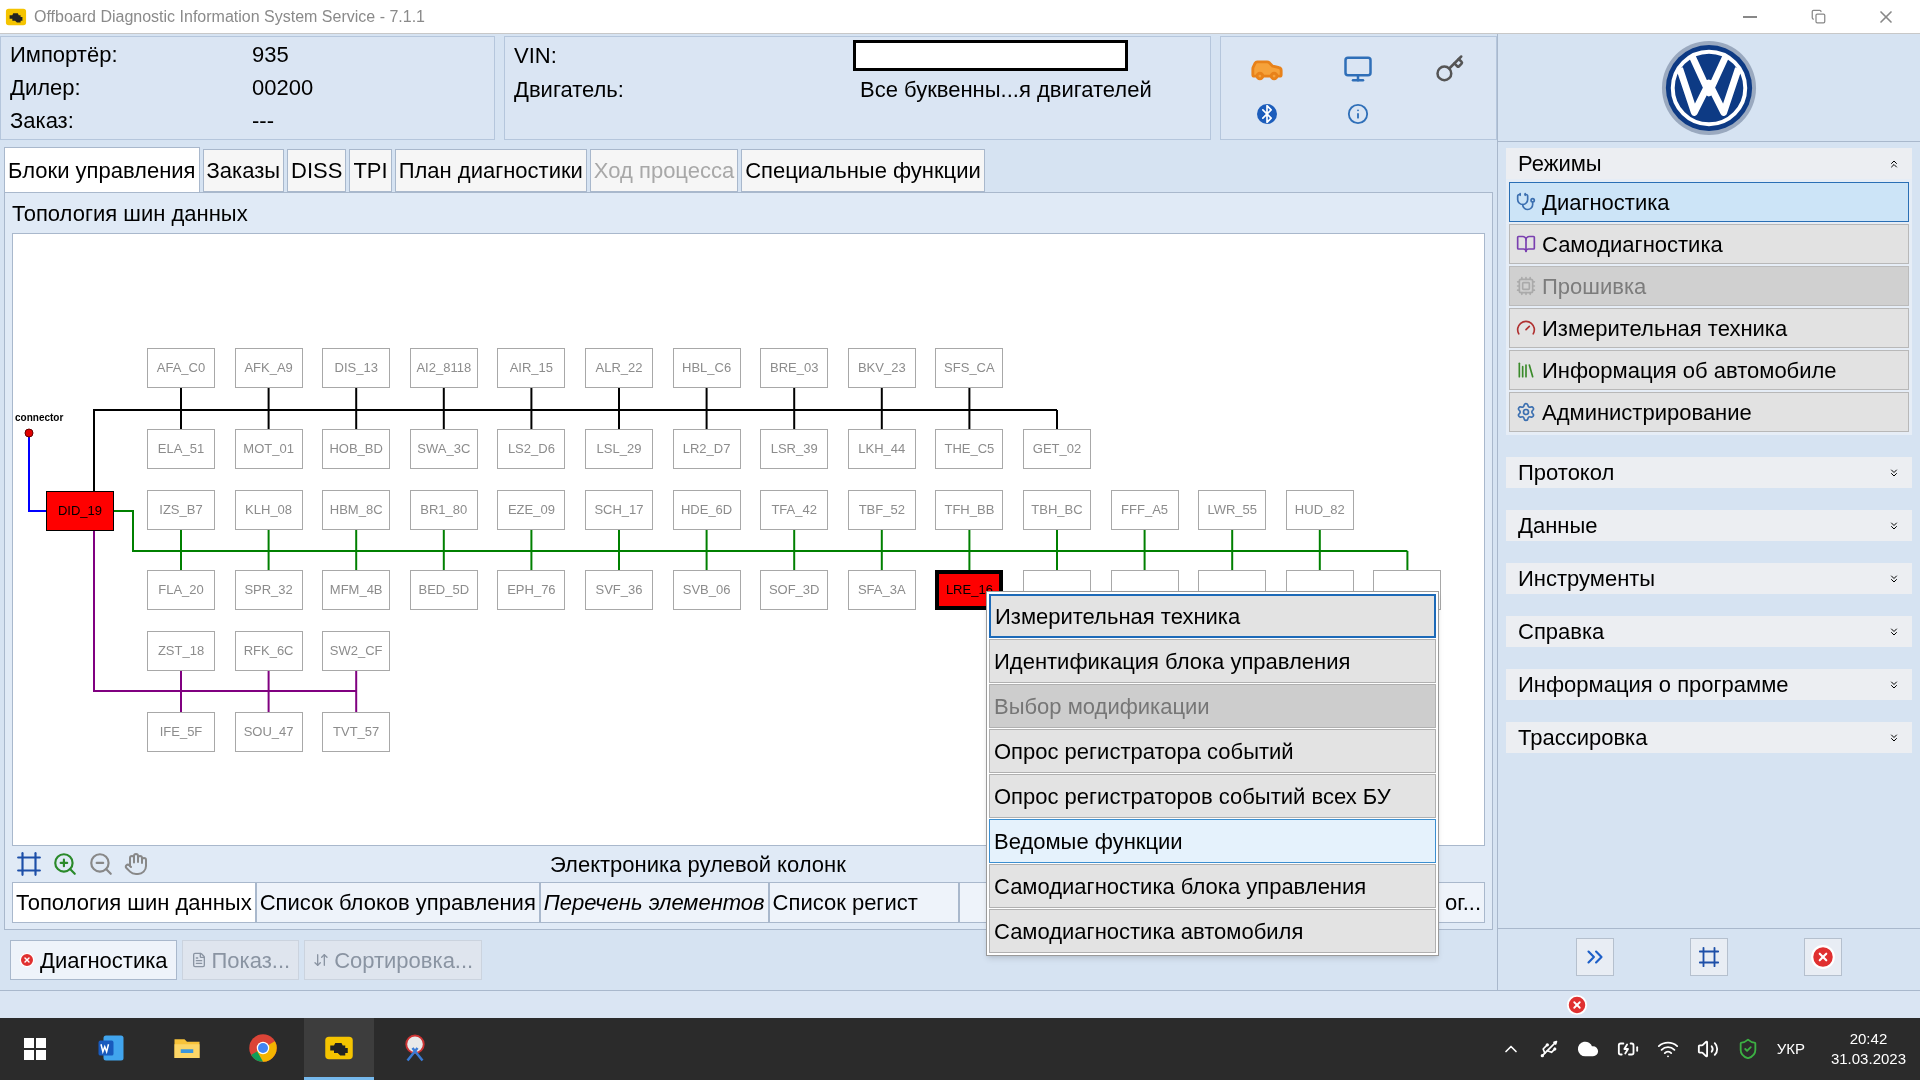  What do you see at coordinates (990, 55) in the screenshot?
I see `vin-field` at bounding box center [990, 55].